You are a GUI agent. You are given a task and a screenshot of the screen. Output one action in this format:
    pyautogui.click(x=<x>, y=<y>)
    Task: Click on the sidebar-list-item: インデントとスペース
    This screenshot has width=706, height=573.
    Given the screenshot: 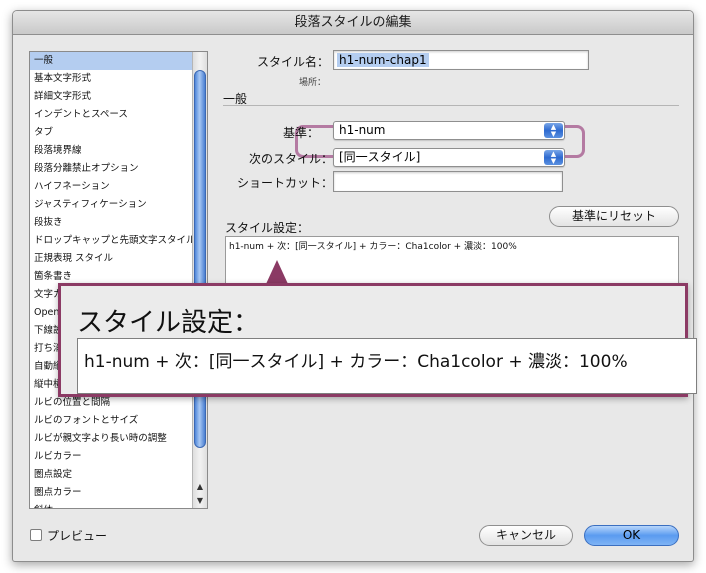 What is the action you would take?
    pyautogui.click(x=111, y=115)
    